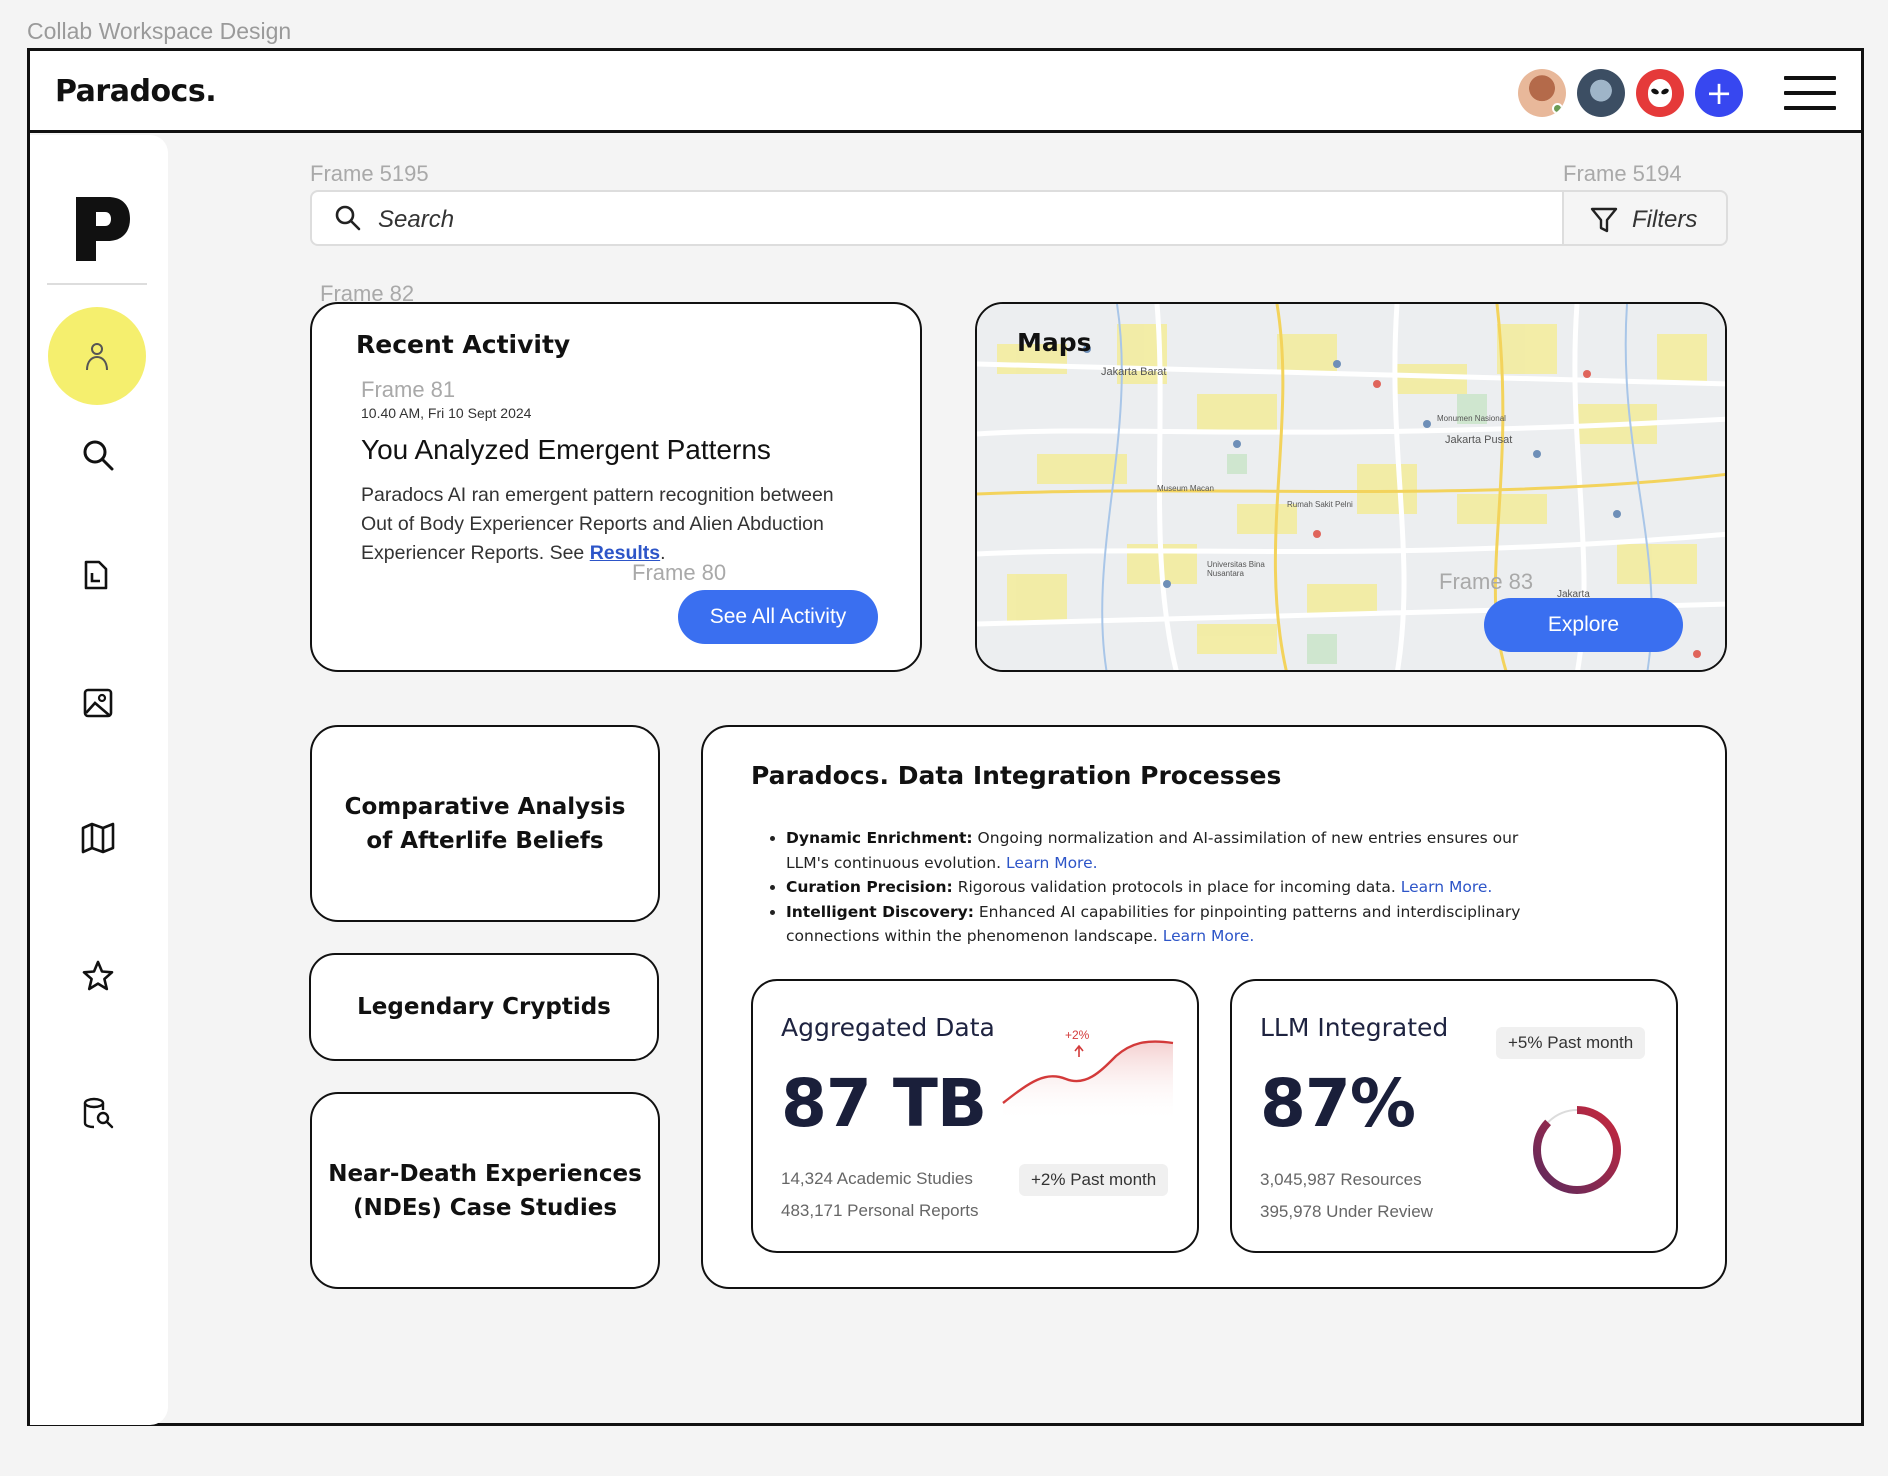  What do you see at coordinates (1016, 775) in the screenshot?
I see `integration-title: Paradocs. Data Integration Processes` at bounding box center [1016, 775].